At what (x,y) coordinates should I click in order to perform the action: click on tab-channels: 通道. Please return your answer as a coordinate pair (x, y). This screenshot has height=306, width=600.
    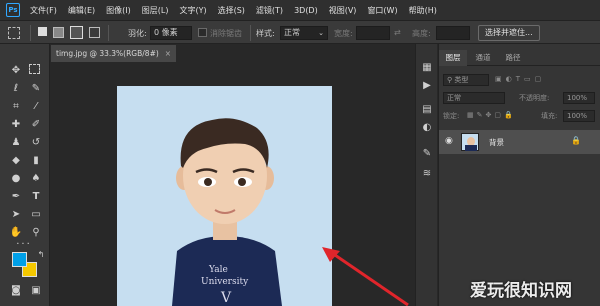
    Looking at the image, I should click on (483, 58).